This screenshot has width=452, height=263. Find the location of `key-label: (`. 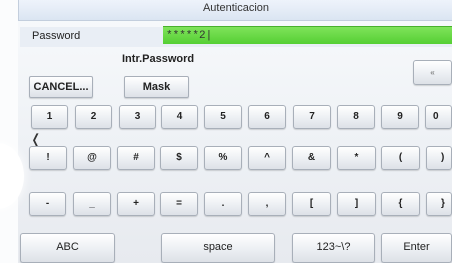

key-label: ( is located at coordinates (400, 157).